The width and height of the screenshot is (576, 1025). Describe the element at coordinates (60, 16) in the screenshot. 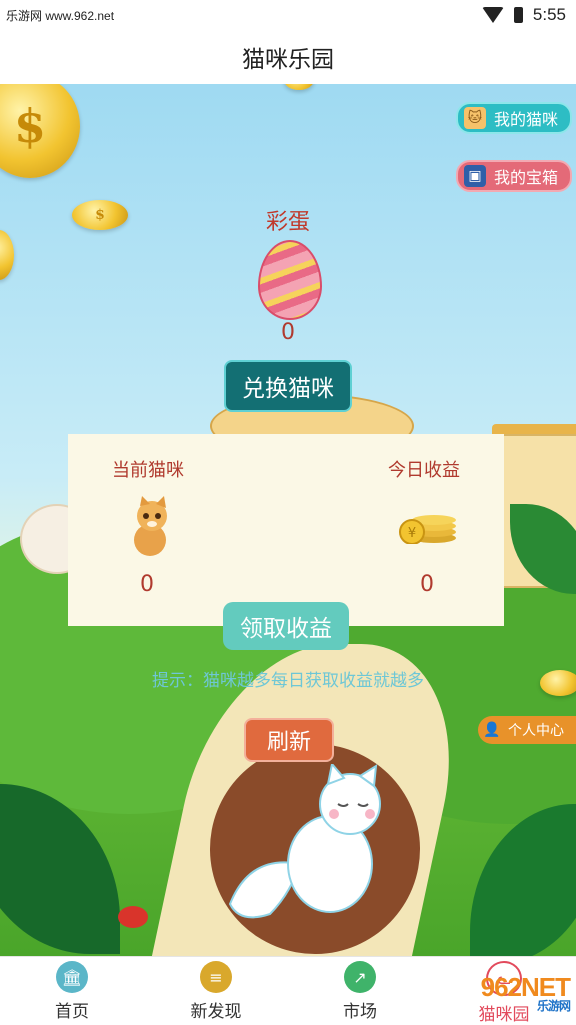

I see `status-site-text: 乐游网 www.962.net` at that location.